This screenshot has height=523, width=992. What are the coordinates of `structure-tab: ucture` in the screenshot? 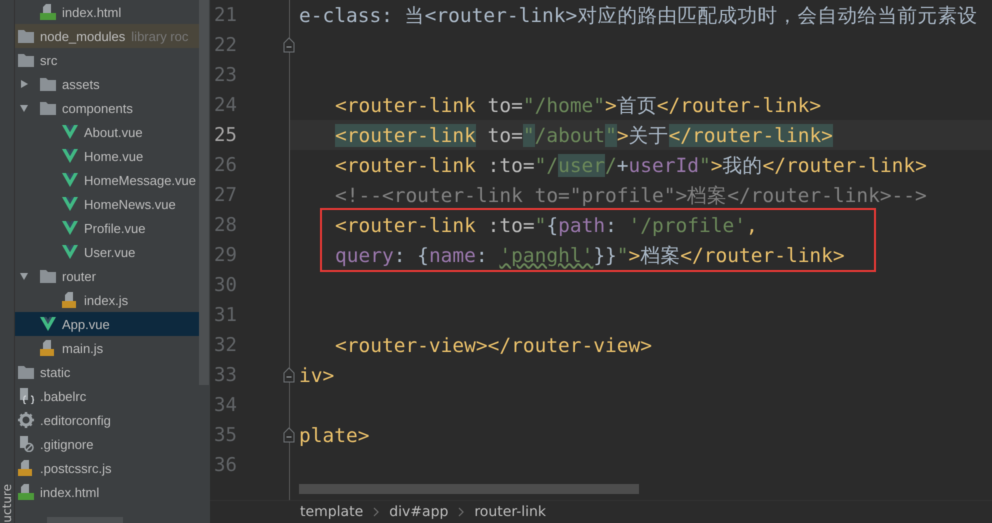 It's located at (7, 502).